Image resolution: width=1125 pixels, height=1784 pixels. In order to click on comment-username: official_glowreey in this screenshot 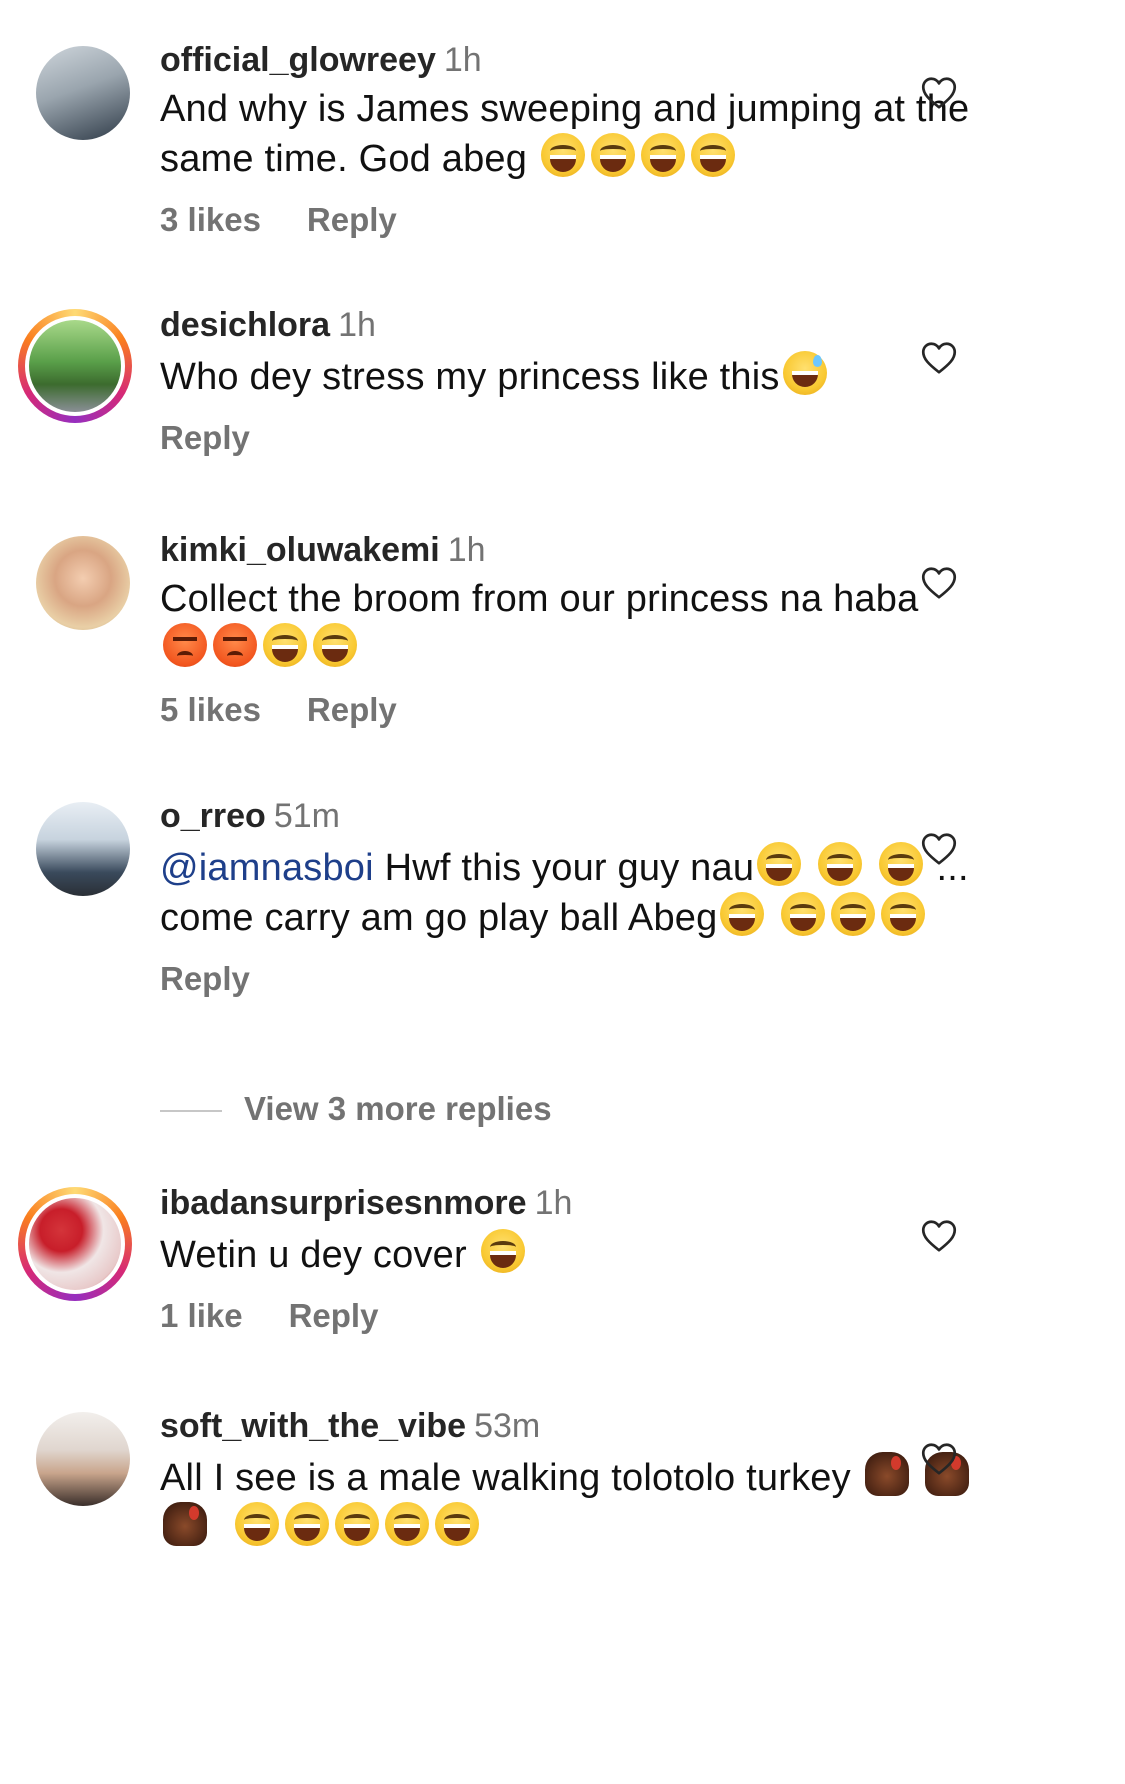, I will do `click(298, 60)`.